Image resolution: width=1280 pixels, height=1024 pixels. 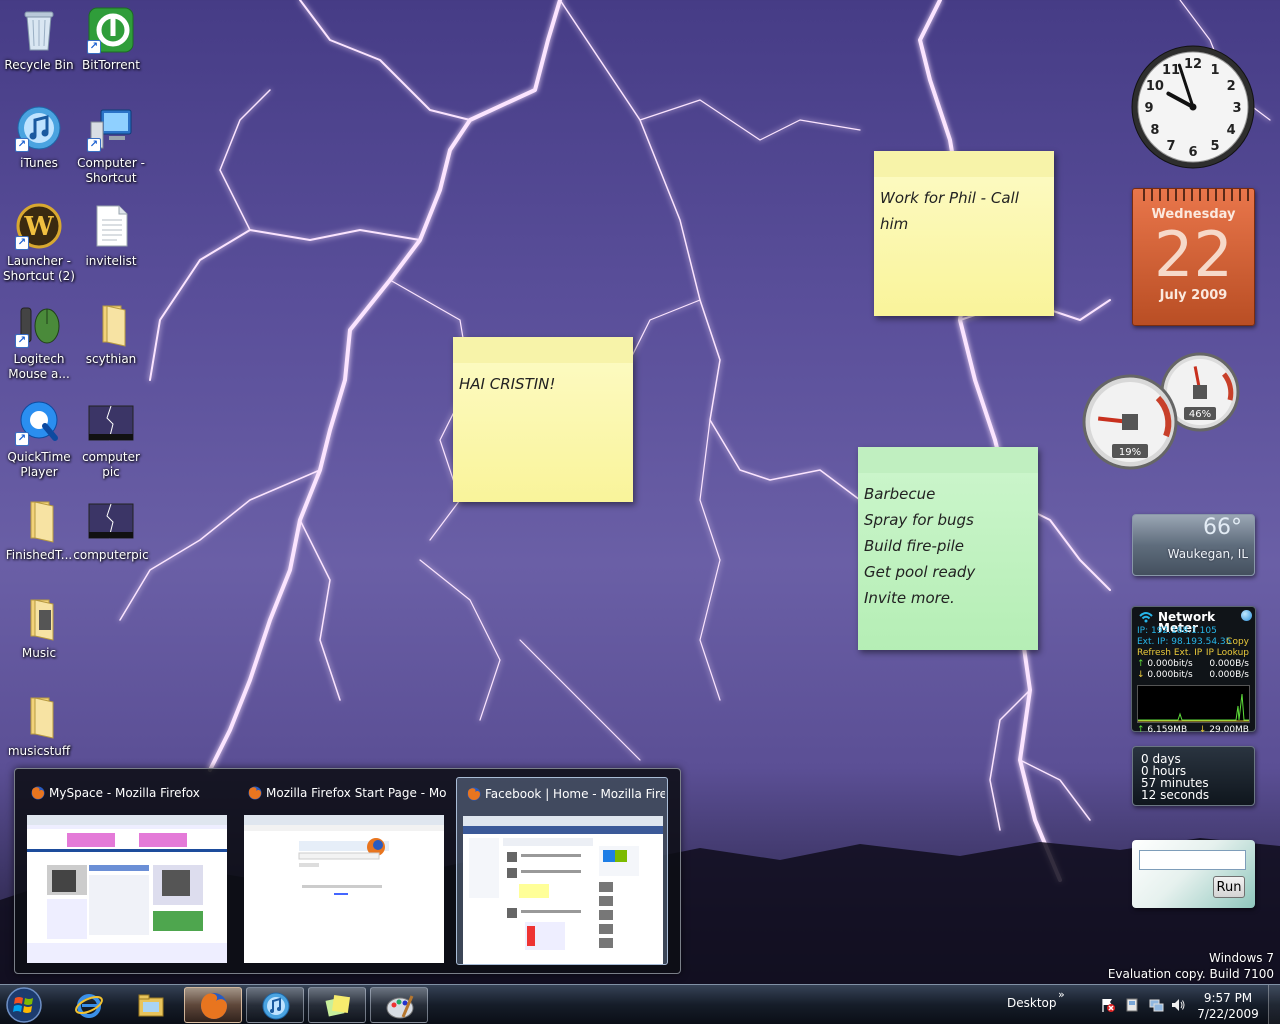 I want to click on desktop-icon-label: scythian, so click(x=111, y=359).